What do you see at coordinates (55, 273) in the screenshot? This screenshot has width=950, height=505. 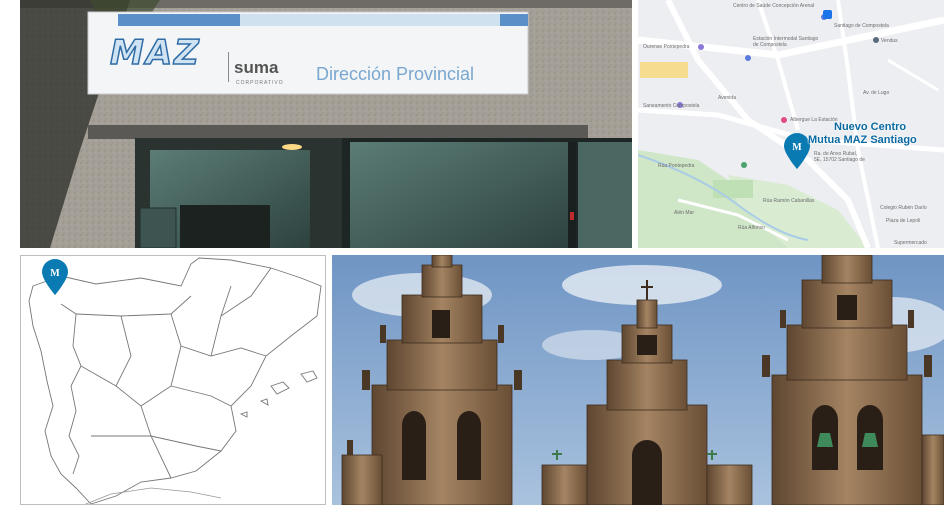 I see `marker-letter: M` at bounding box center [55, 273].